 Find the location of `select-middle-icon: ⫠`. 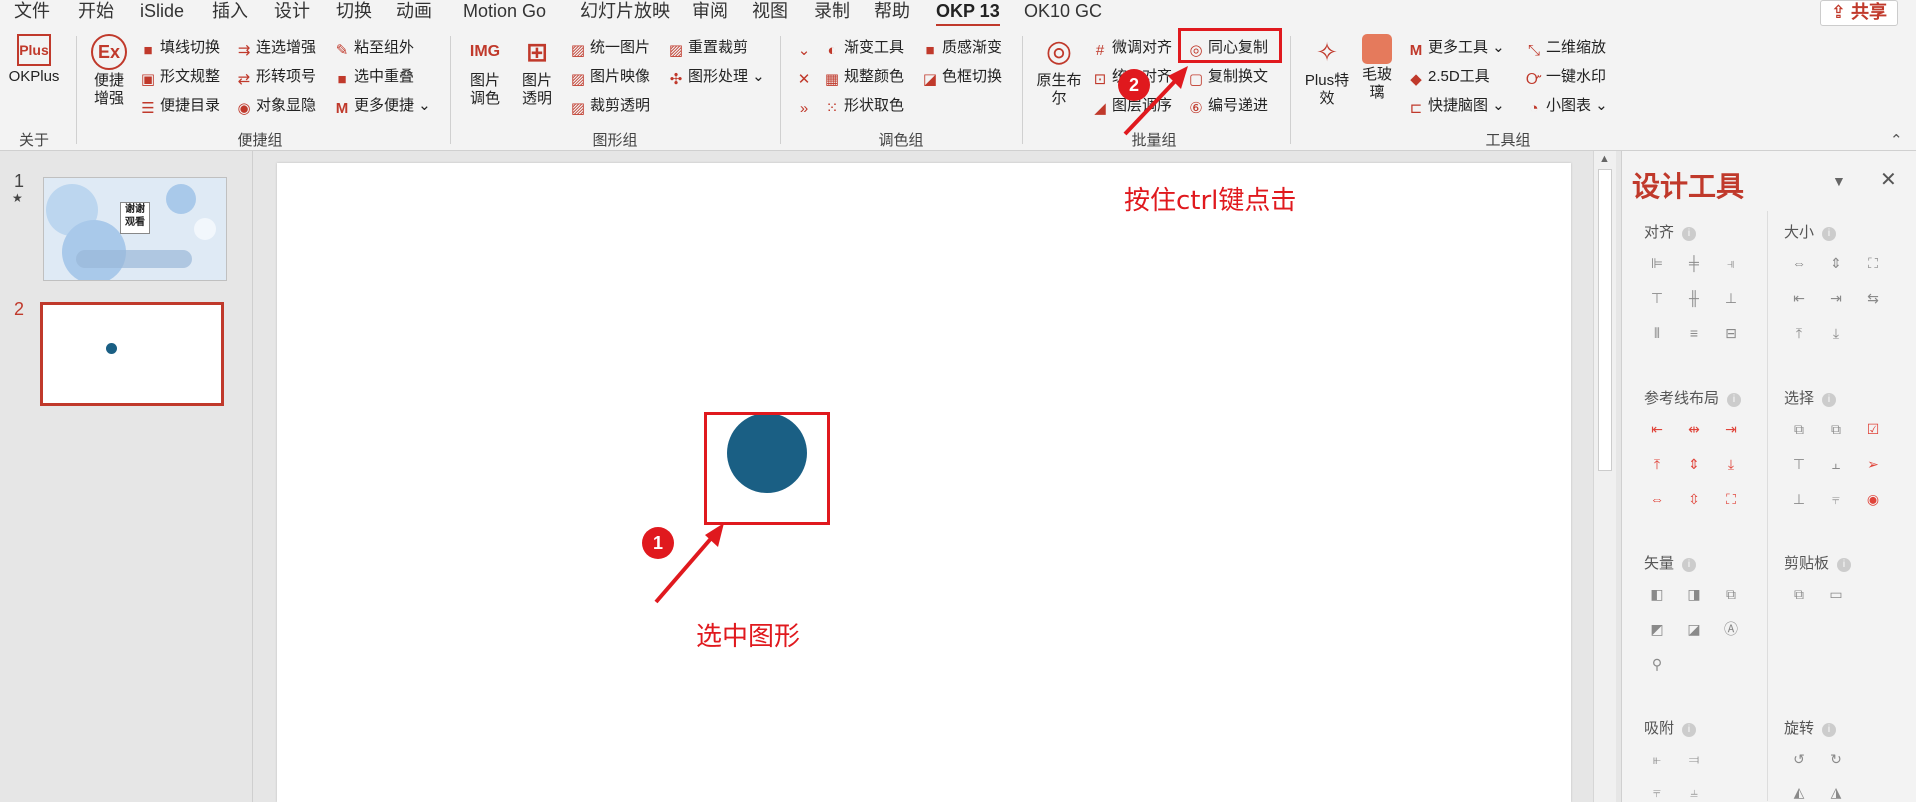

select-middle-icon: ⫠ is located at coordinates (1836, 464).